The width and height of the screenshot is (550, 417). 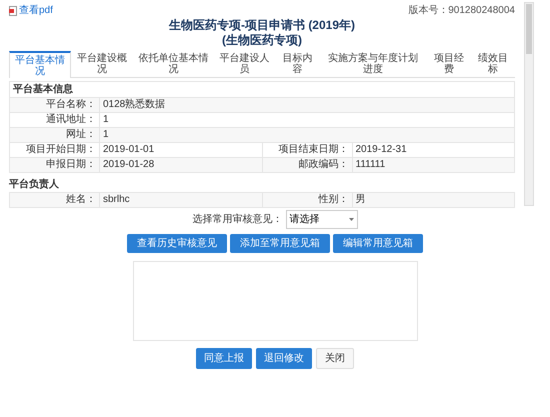 I want to click on select-label: 选择常用审核意见：, so click(x=237, y=219).